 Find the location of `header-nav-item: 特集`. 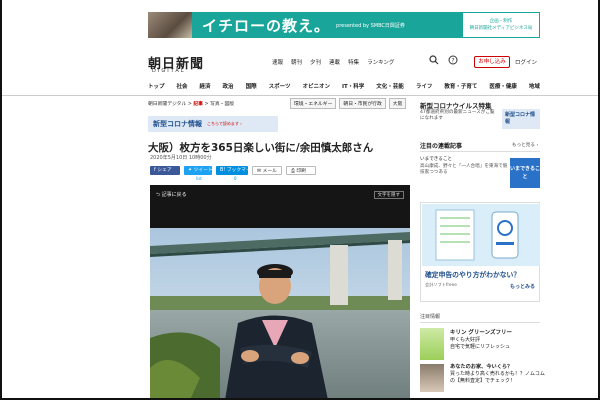

header-nav-item: 特集 is located at coordinates (353, 62).